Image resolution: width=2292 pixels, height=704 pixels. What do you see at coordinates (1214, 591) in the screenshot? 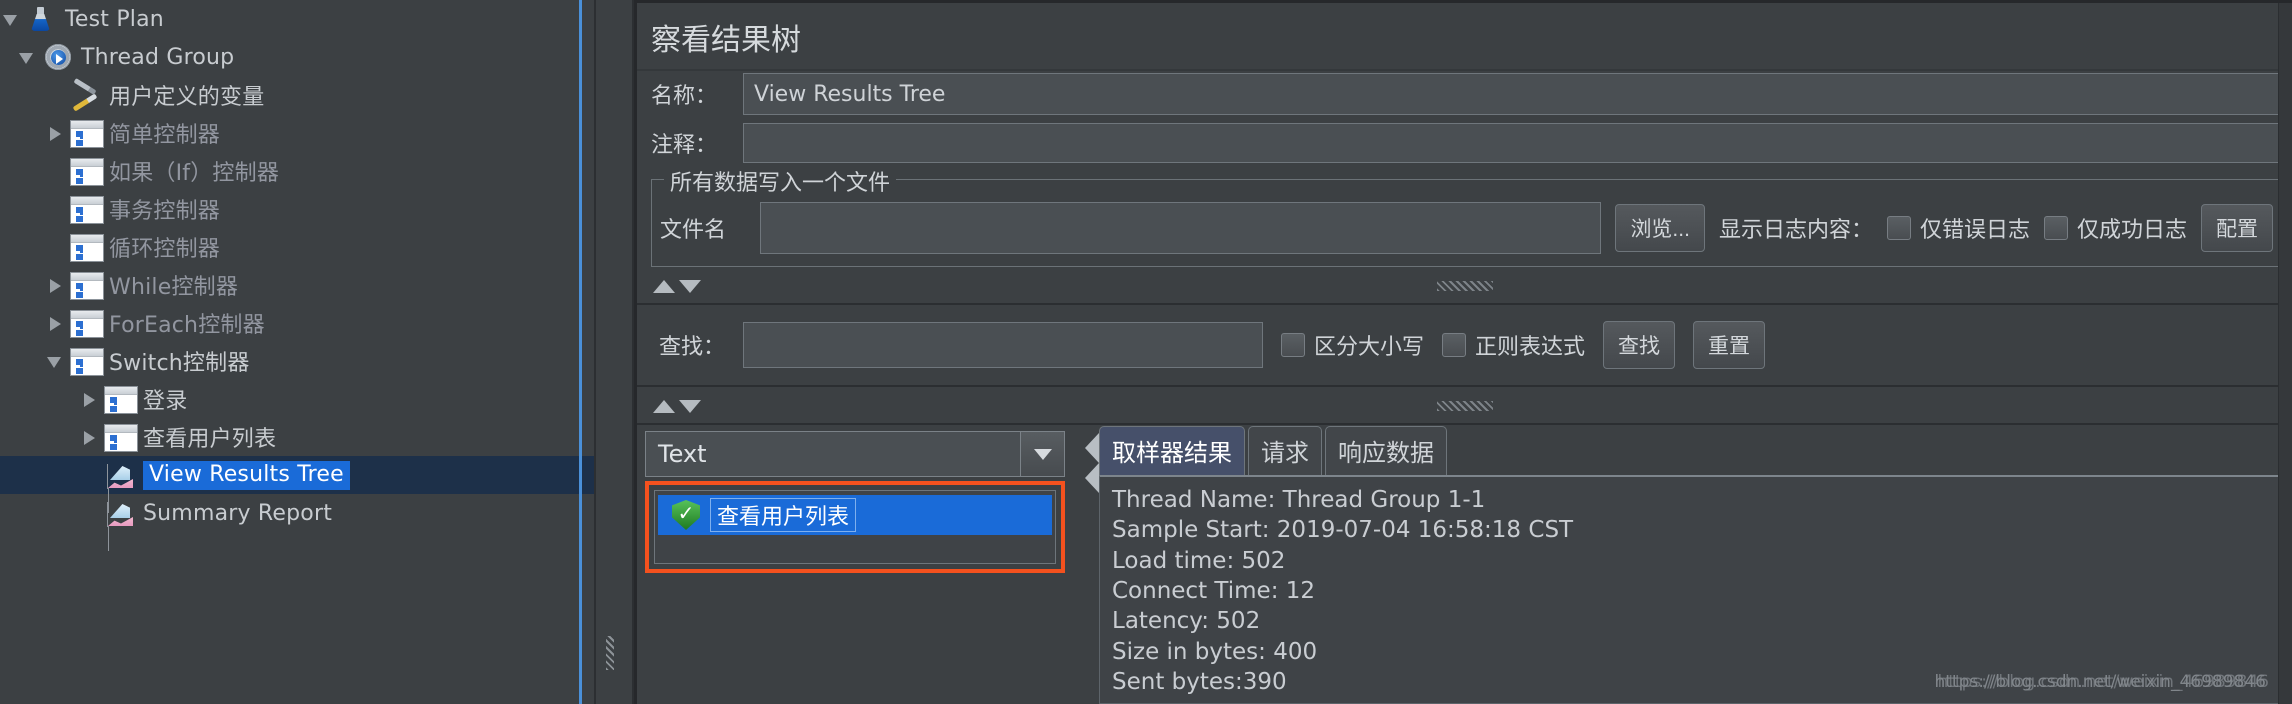
I see `sampler-result-line: Connect Time: 12` at bounding box center [1214, 591].